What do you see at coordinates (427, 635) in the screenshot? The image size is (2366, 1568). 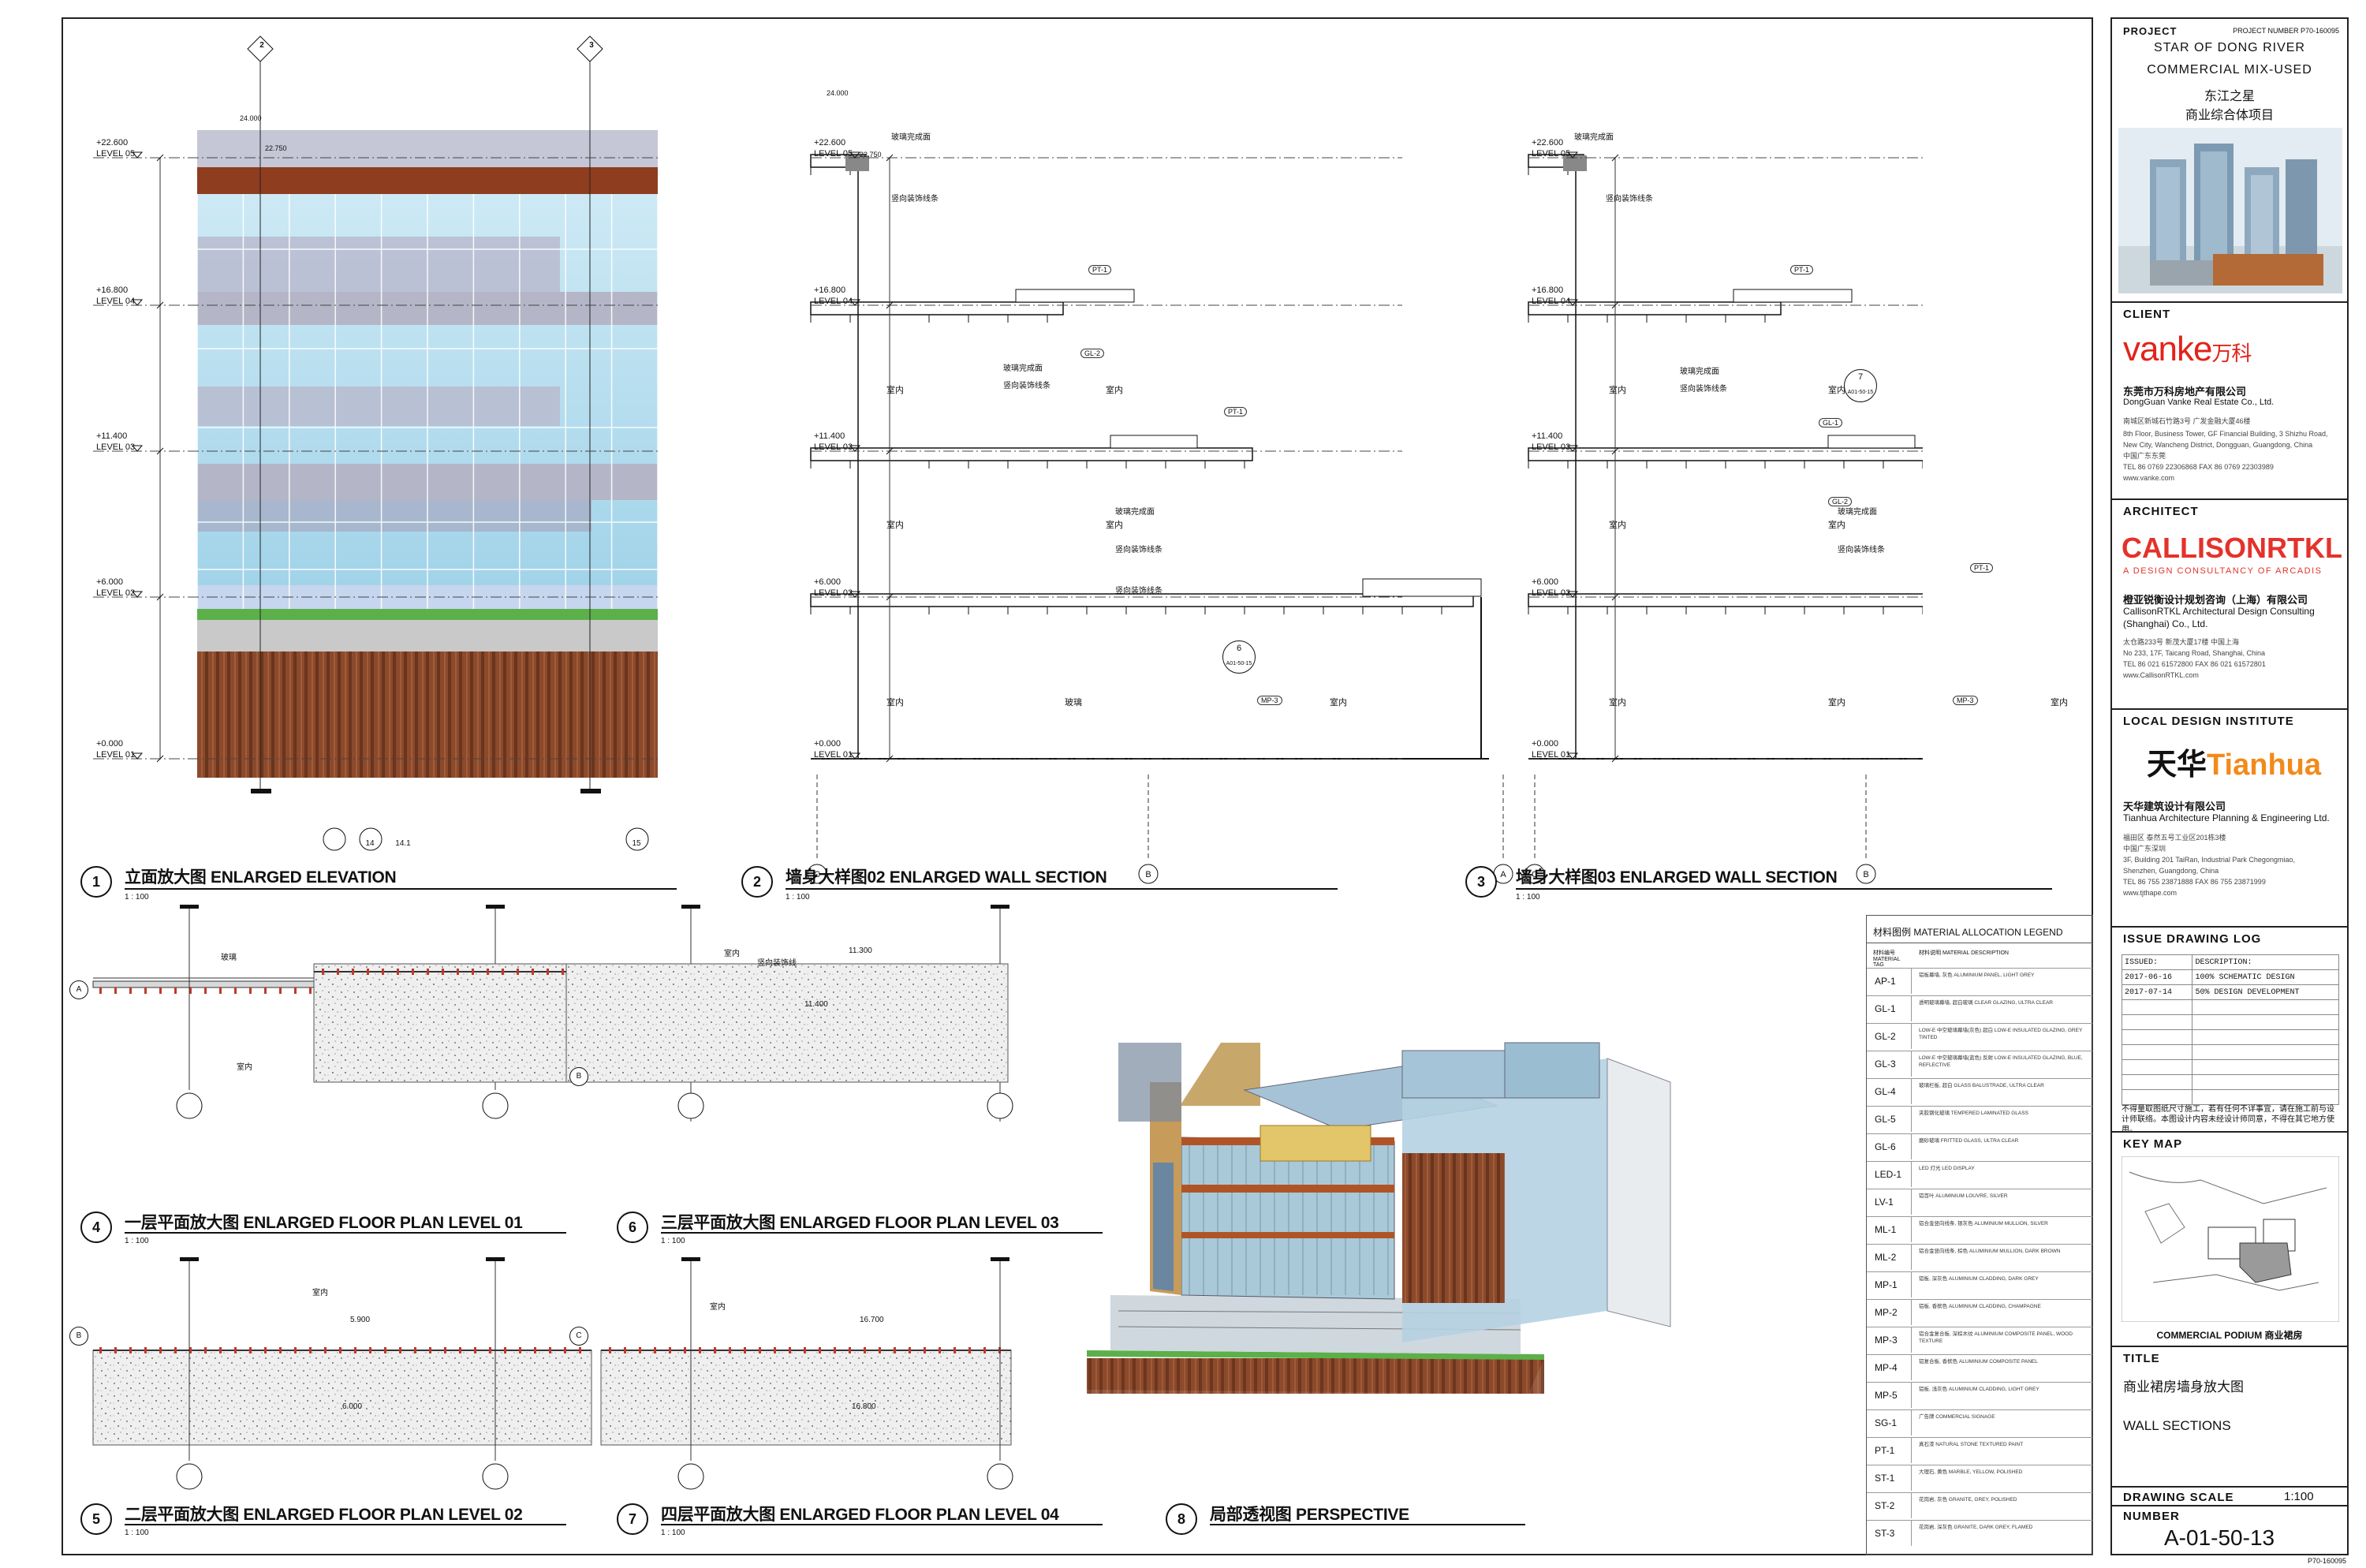 I see `stone-band` at bounding box center [427, 635].